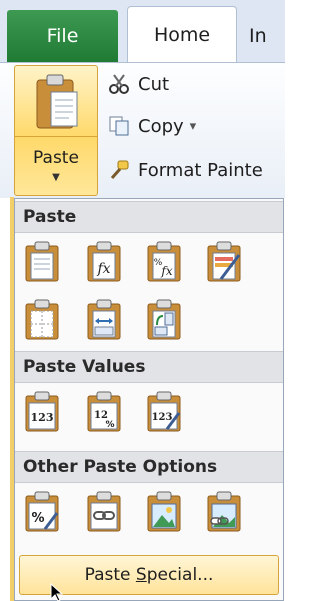 The height and width of the screenshot is (601, 320). I want to click on tab-file: File, so click(62, 36).